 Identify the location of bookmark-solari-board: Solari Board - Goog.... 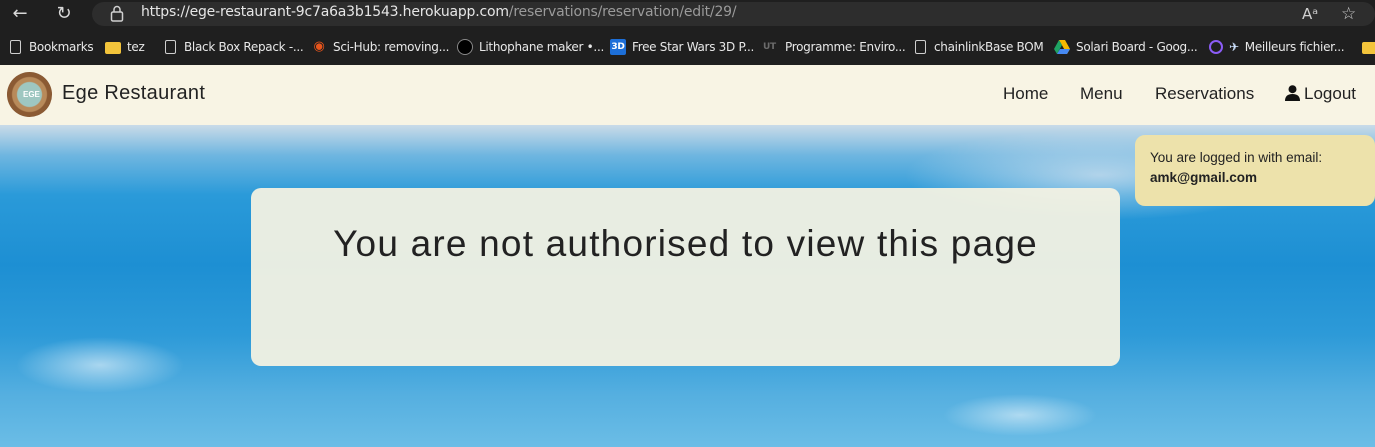
(1126, 47).